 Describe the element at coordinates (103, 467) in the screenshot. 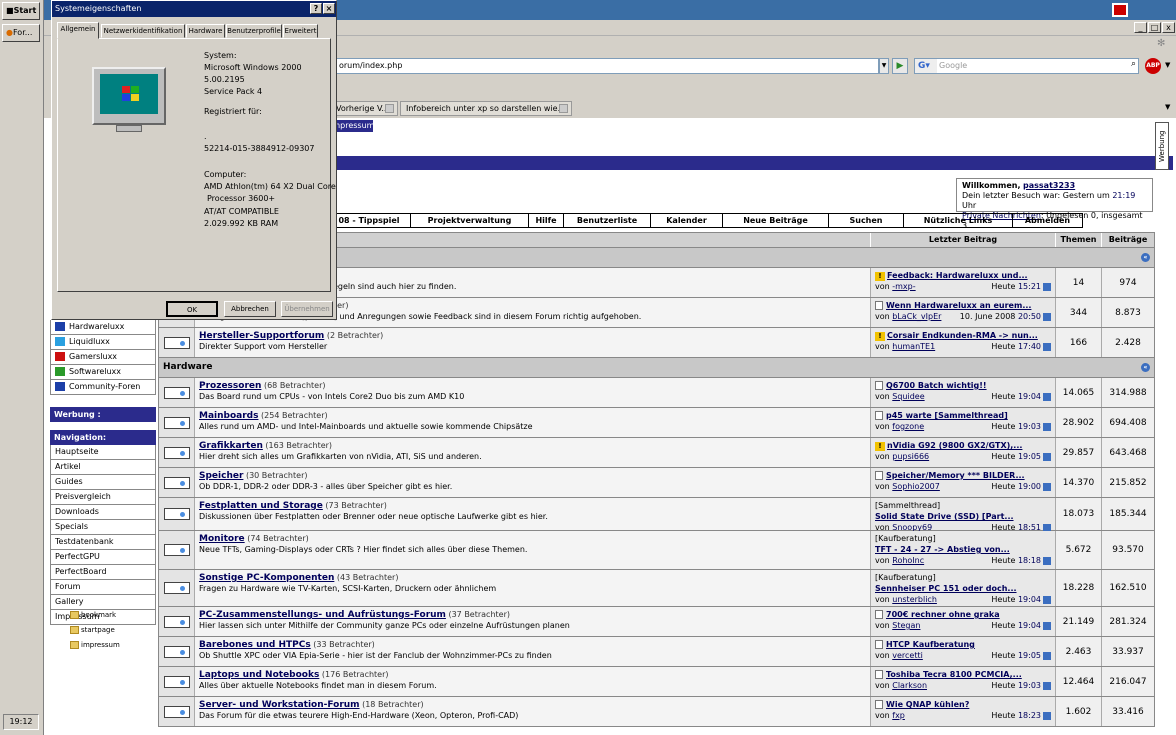

I see `nav-link: Artikel` at that location.